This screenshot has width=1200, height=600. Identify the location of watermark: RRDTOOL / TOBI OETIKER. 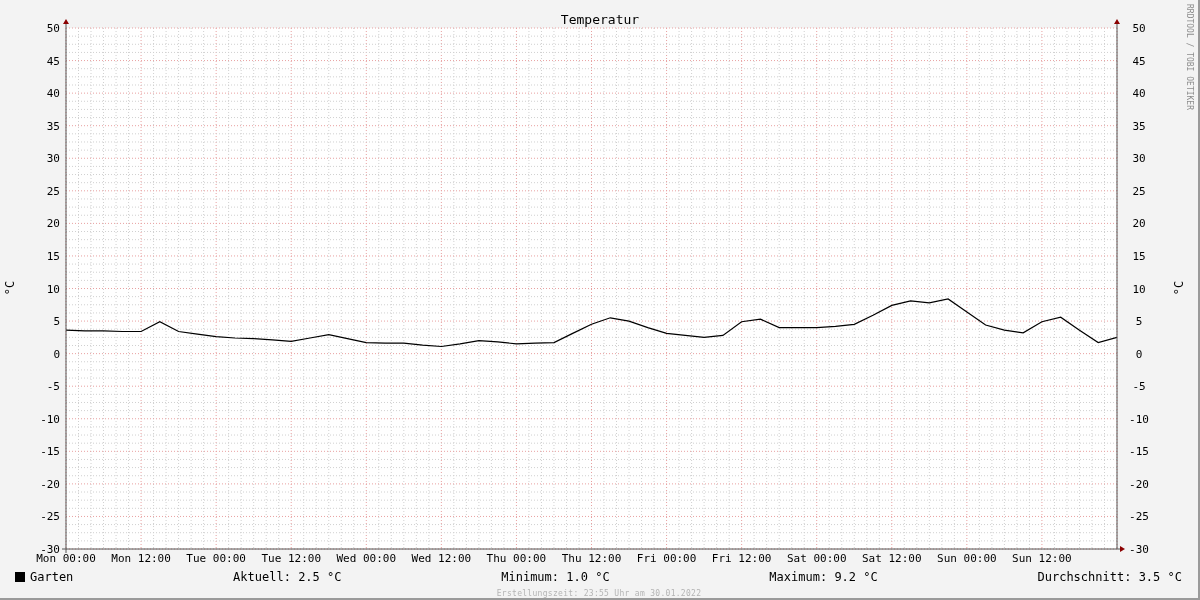
(1189, 57).